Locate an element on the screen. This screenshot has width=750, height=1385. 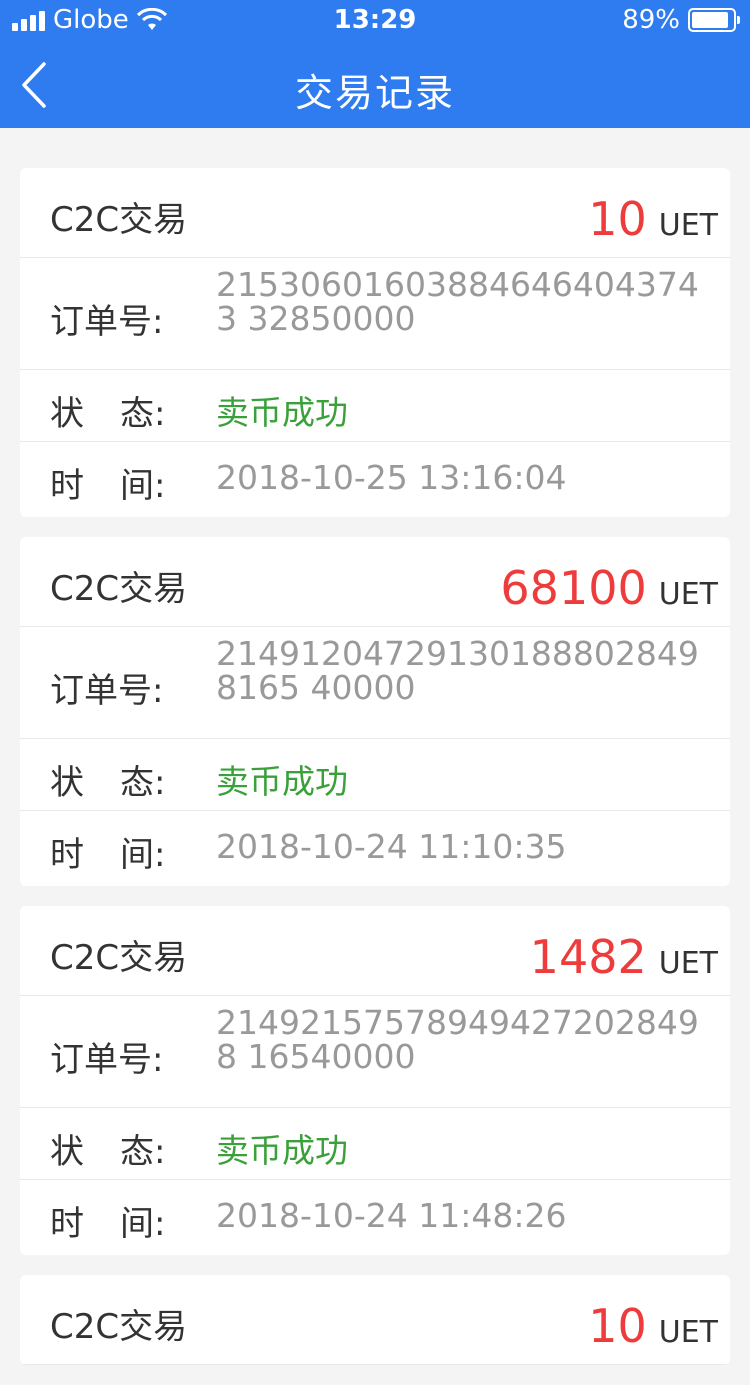
order-number: 214921575789494272028498 16540000 is located at coordinates (457, 1039).